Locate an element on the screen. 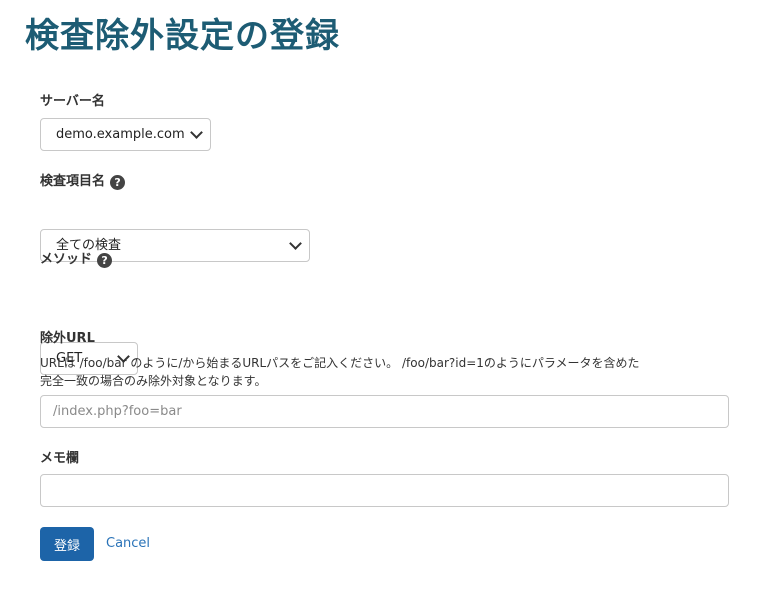 Image resolution: width=757 pixels, height=598 pixels. server-field: サーバー名 is located at coordinates (72, 102).